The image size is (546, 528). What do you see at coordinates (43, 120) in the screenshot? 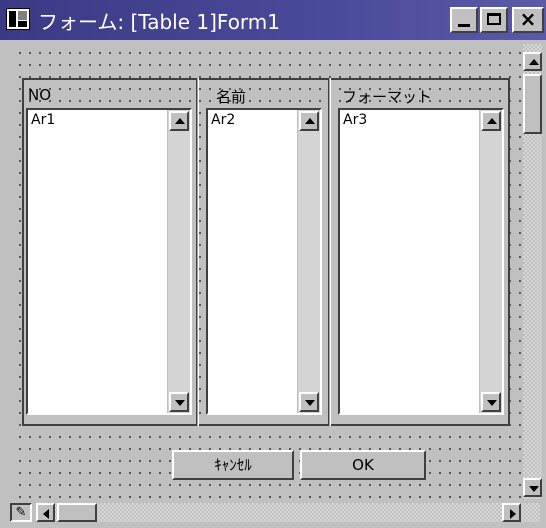
I see `list-item: Ar1` at bounding box center [43, 120].